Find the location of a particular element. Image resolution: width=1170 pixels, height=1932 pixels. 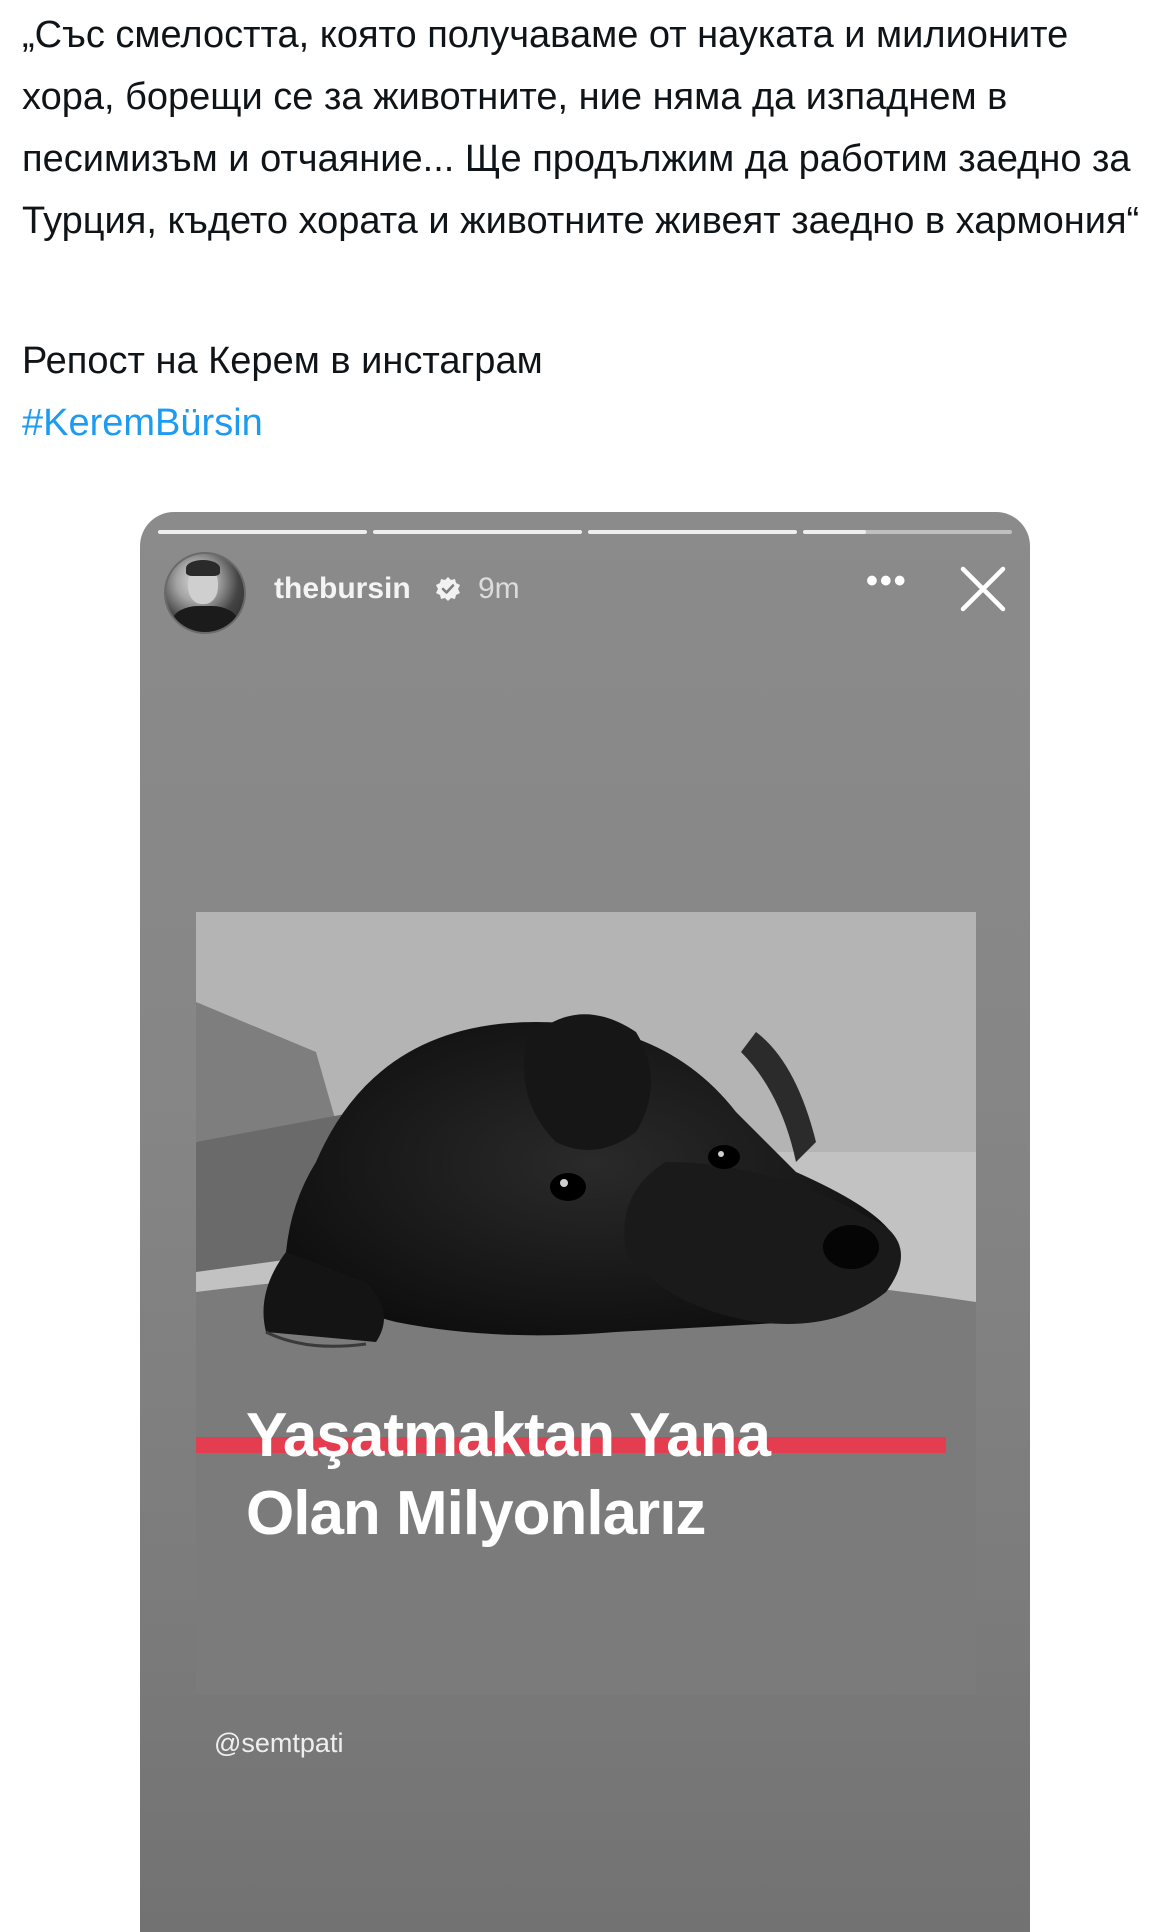

hashtag-link: #KeremBürsin is located at coordinates (142, 423).